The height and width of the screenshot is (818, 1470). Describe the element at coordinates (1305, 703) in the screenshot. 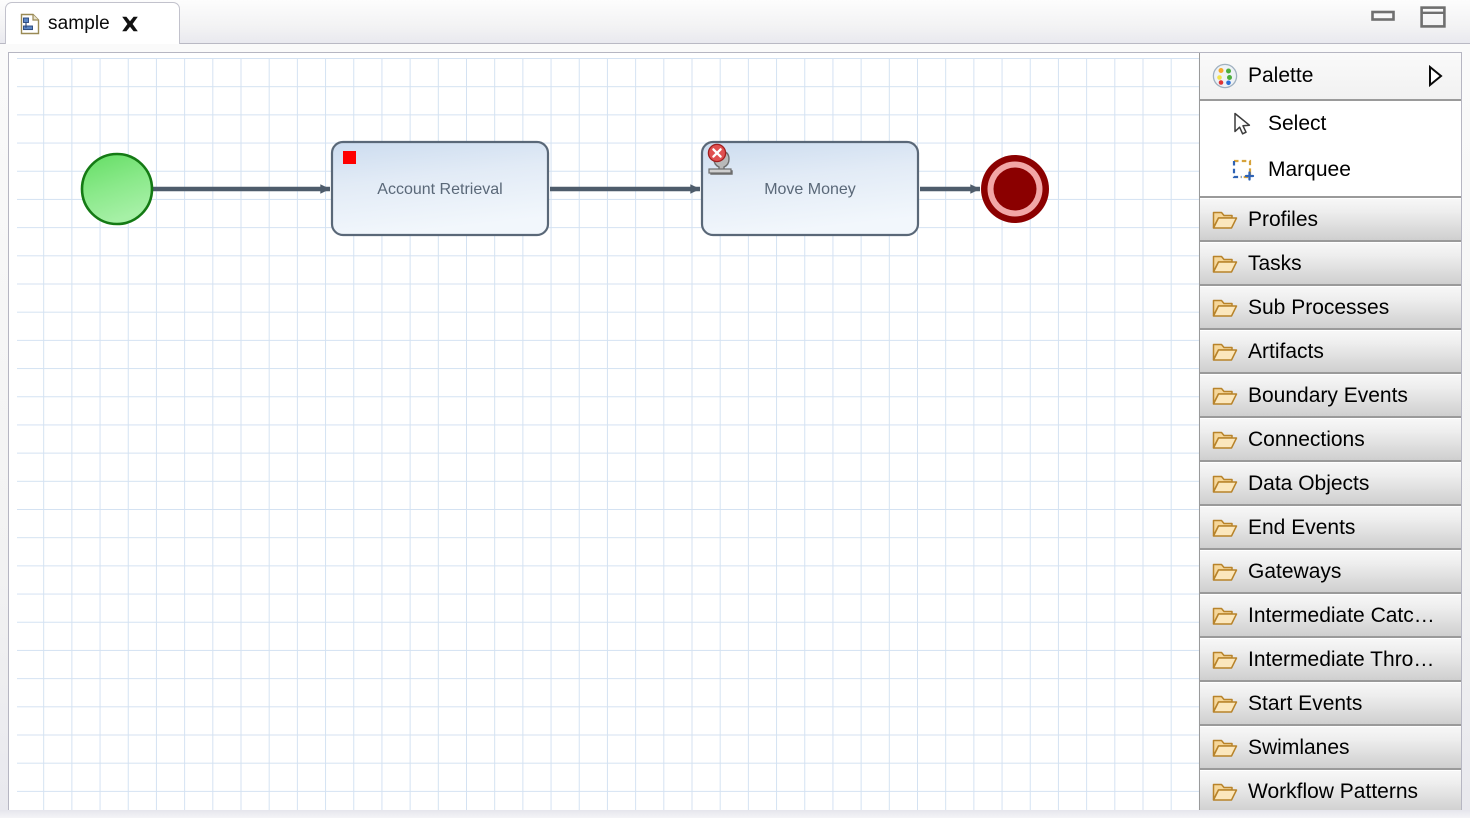

I see `palette-drawer-label: Start Events` at that location.